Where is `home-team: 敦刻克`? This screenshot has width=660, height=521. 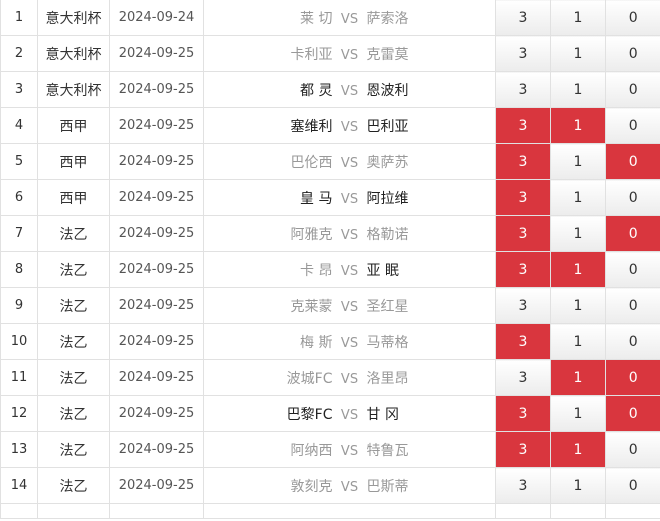 home-team: 敦刻克 is located at coordinates (311, 486).